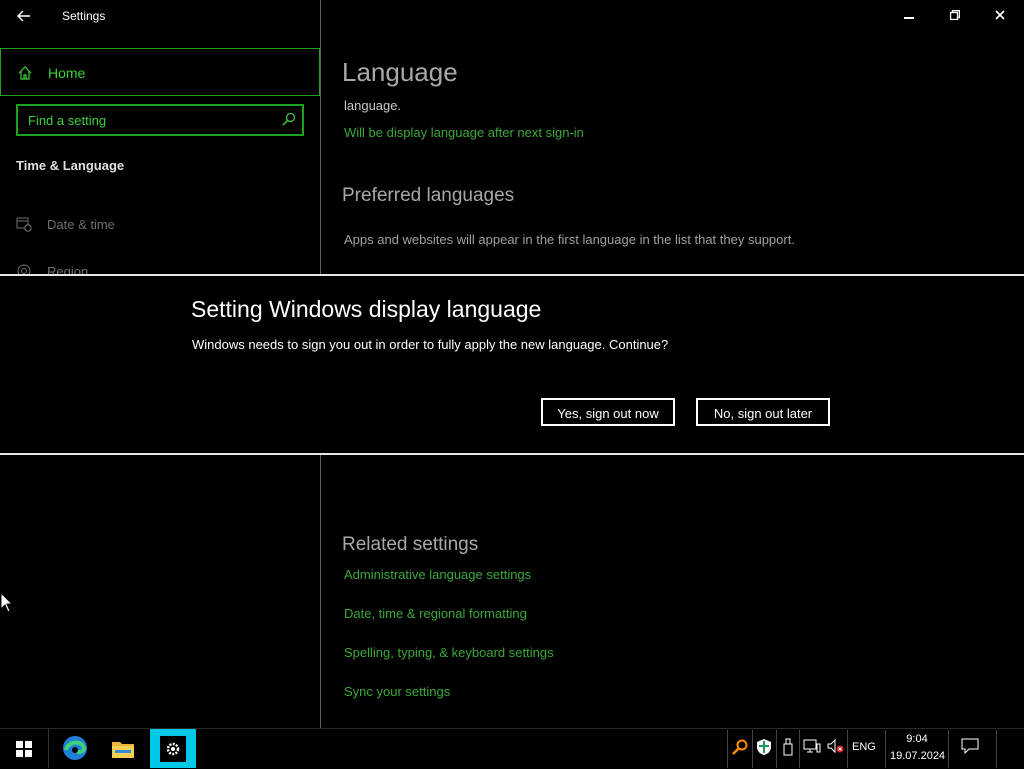 This screenshot has width=1024, height=769. What do you see at coordinates (836, 748) in the screenshot?
I see `volume-muted-icon` at bounding box center [836, 748].